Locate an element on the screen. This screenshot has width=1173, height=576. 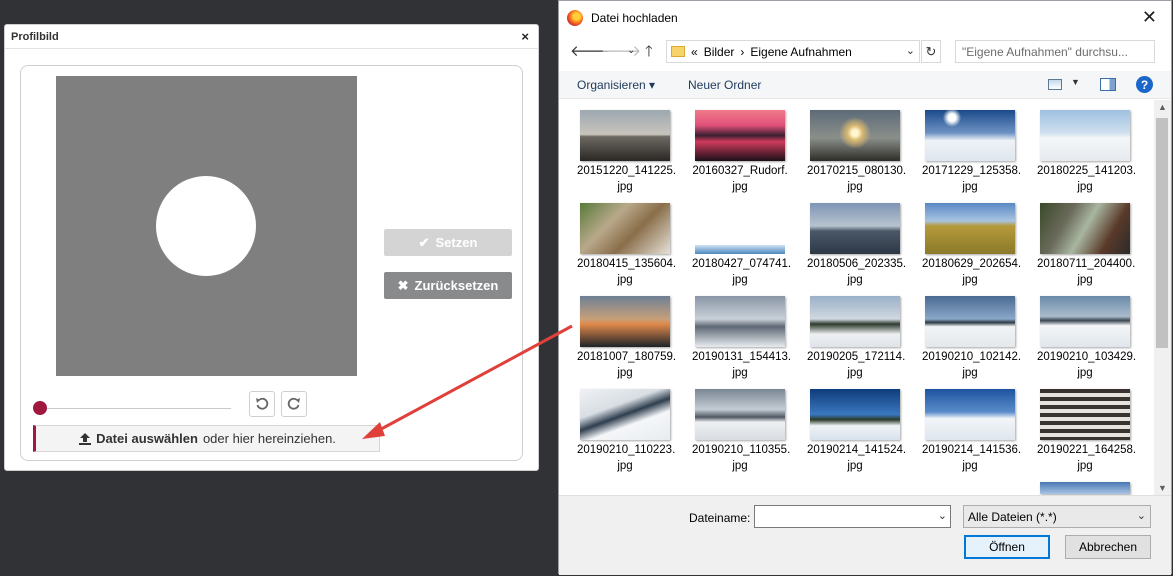
open-button: Öffnen is located at coordinates (1007, 547).